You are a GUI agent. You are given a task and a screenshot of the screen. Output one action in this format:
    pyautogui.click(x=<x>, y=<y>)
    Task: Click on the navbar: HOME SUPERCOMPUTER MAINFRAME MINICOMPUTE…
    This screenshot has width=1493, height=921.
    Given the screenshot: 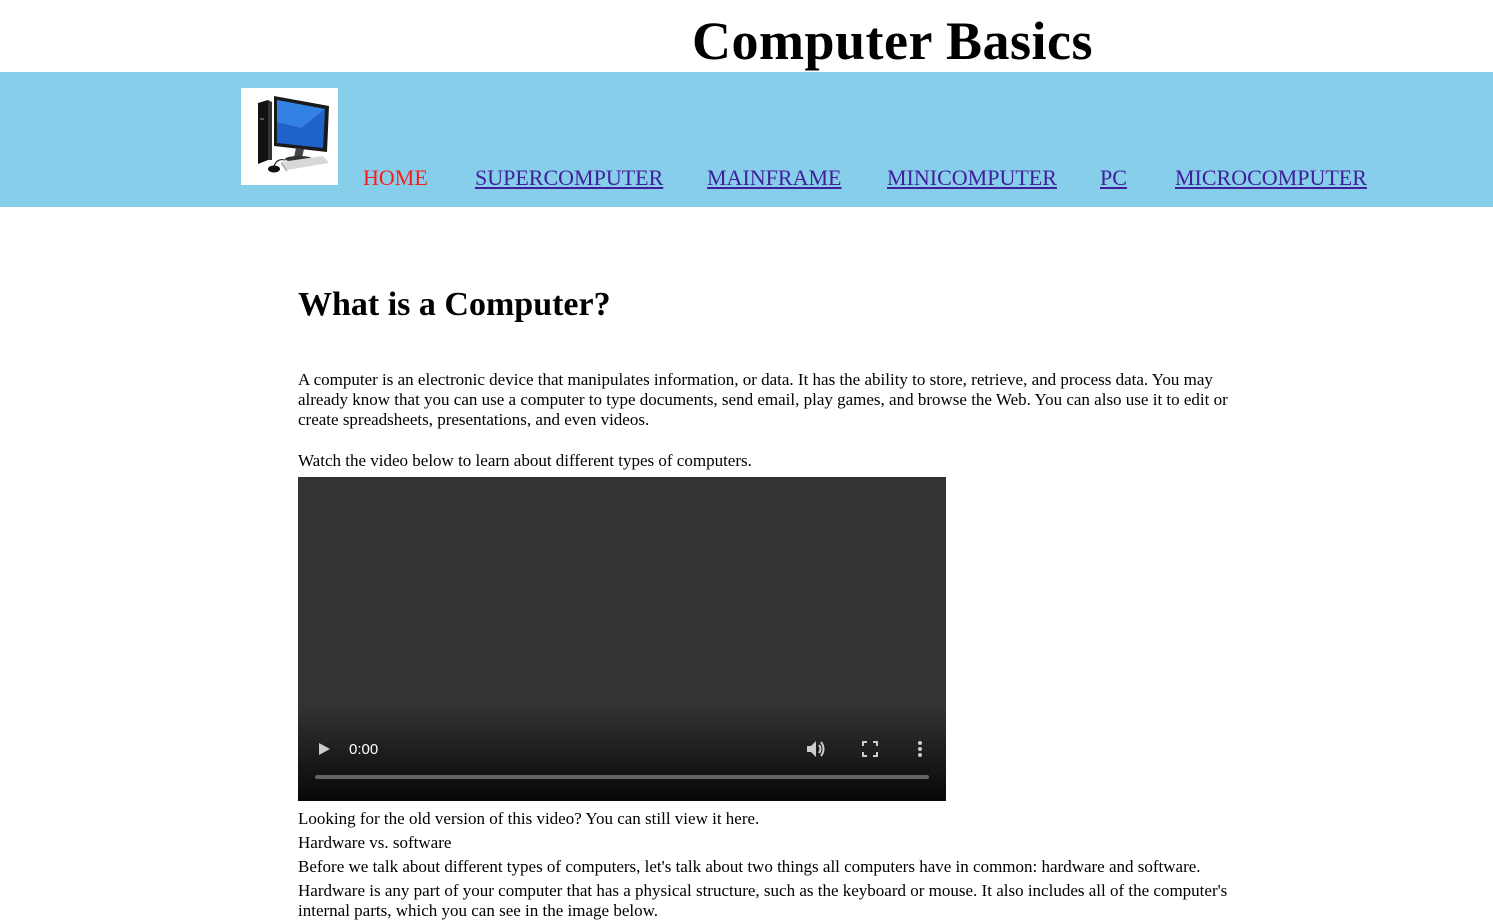 What is the action you would take?
    pyautogui.click(x=746, y=139)
    